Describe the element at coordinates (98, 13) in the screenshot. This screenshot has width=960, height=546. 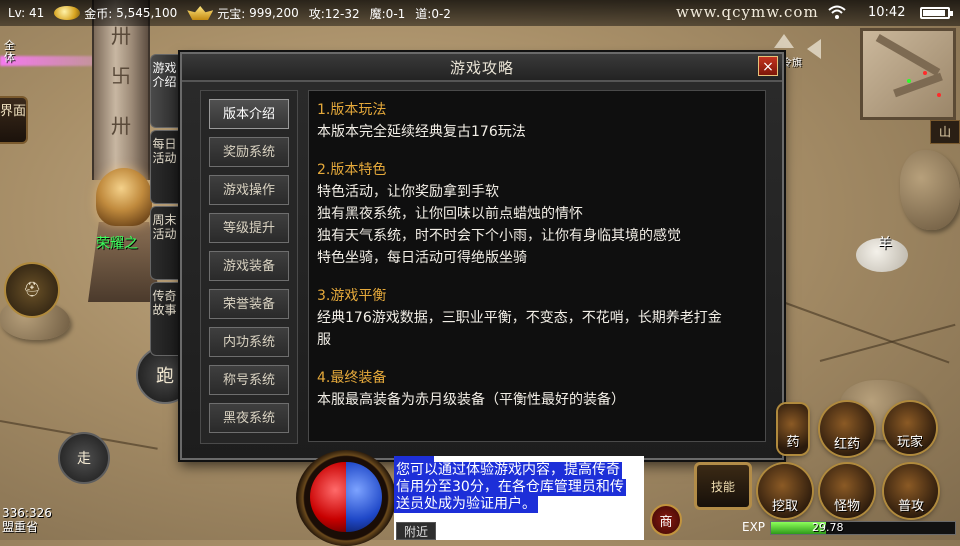
I see `gold-label: 金币:` at that location.